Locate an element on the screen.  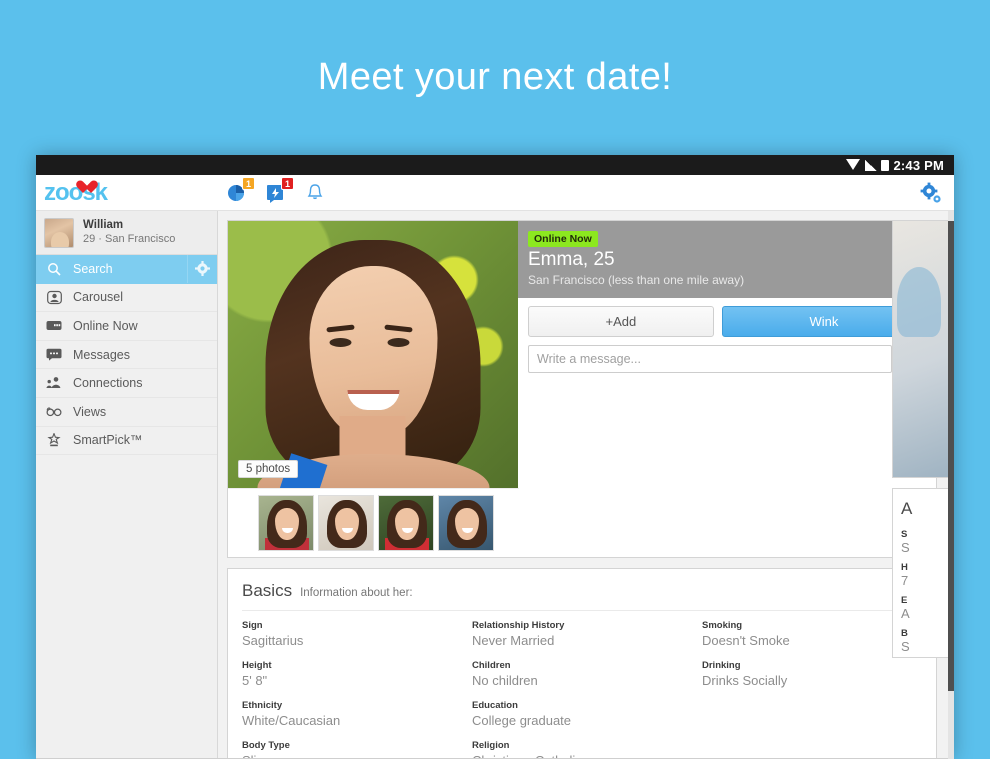
message-input is located at coordinates (710, 359).